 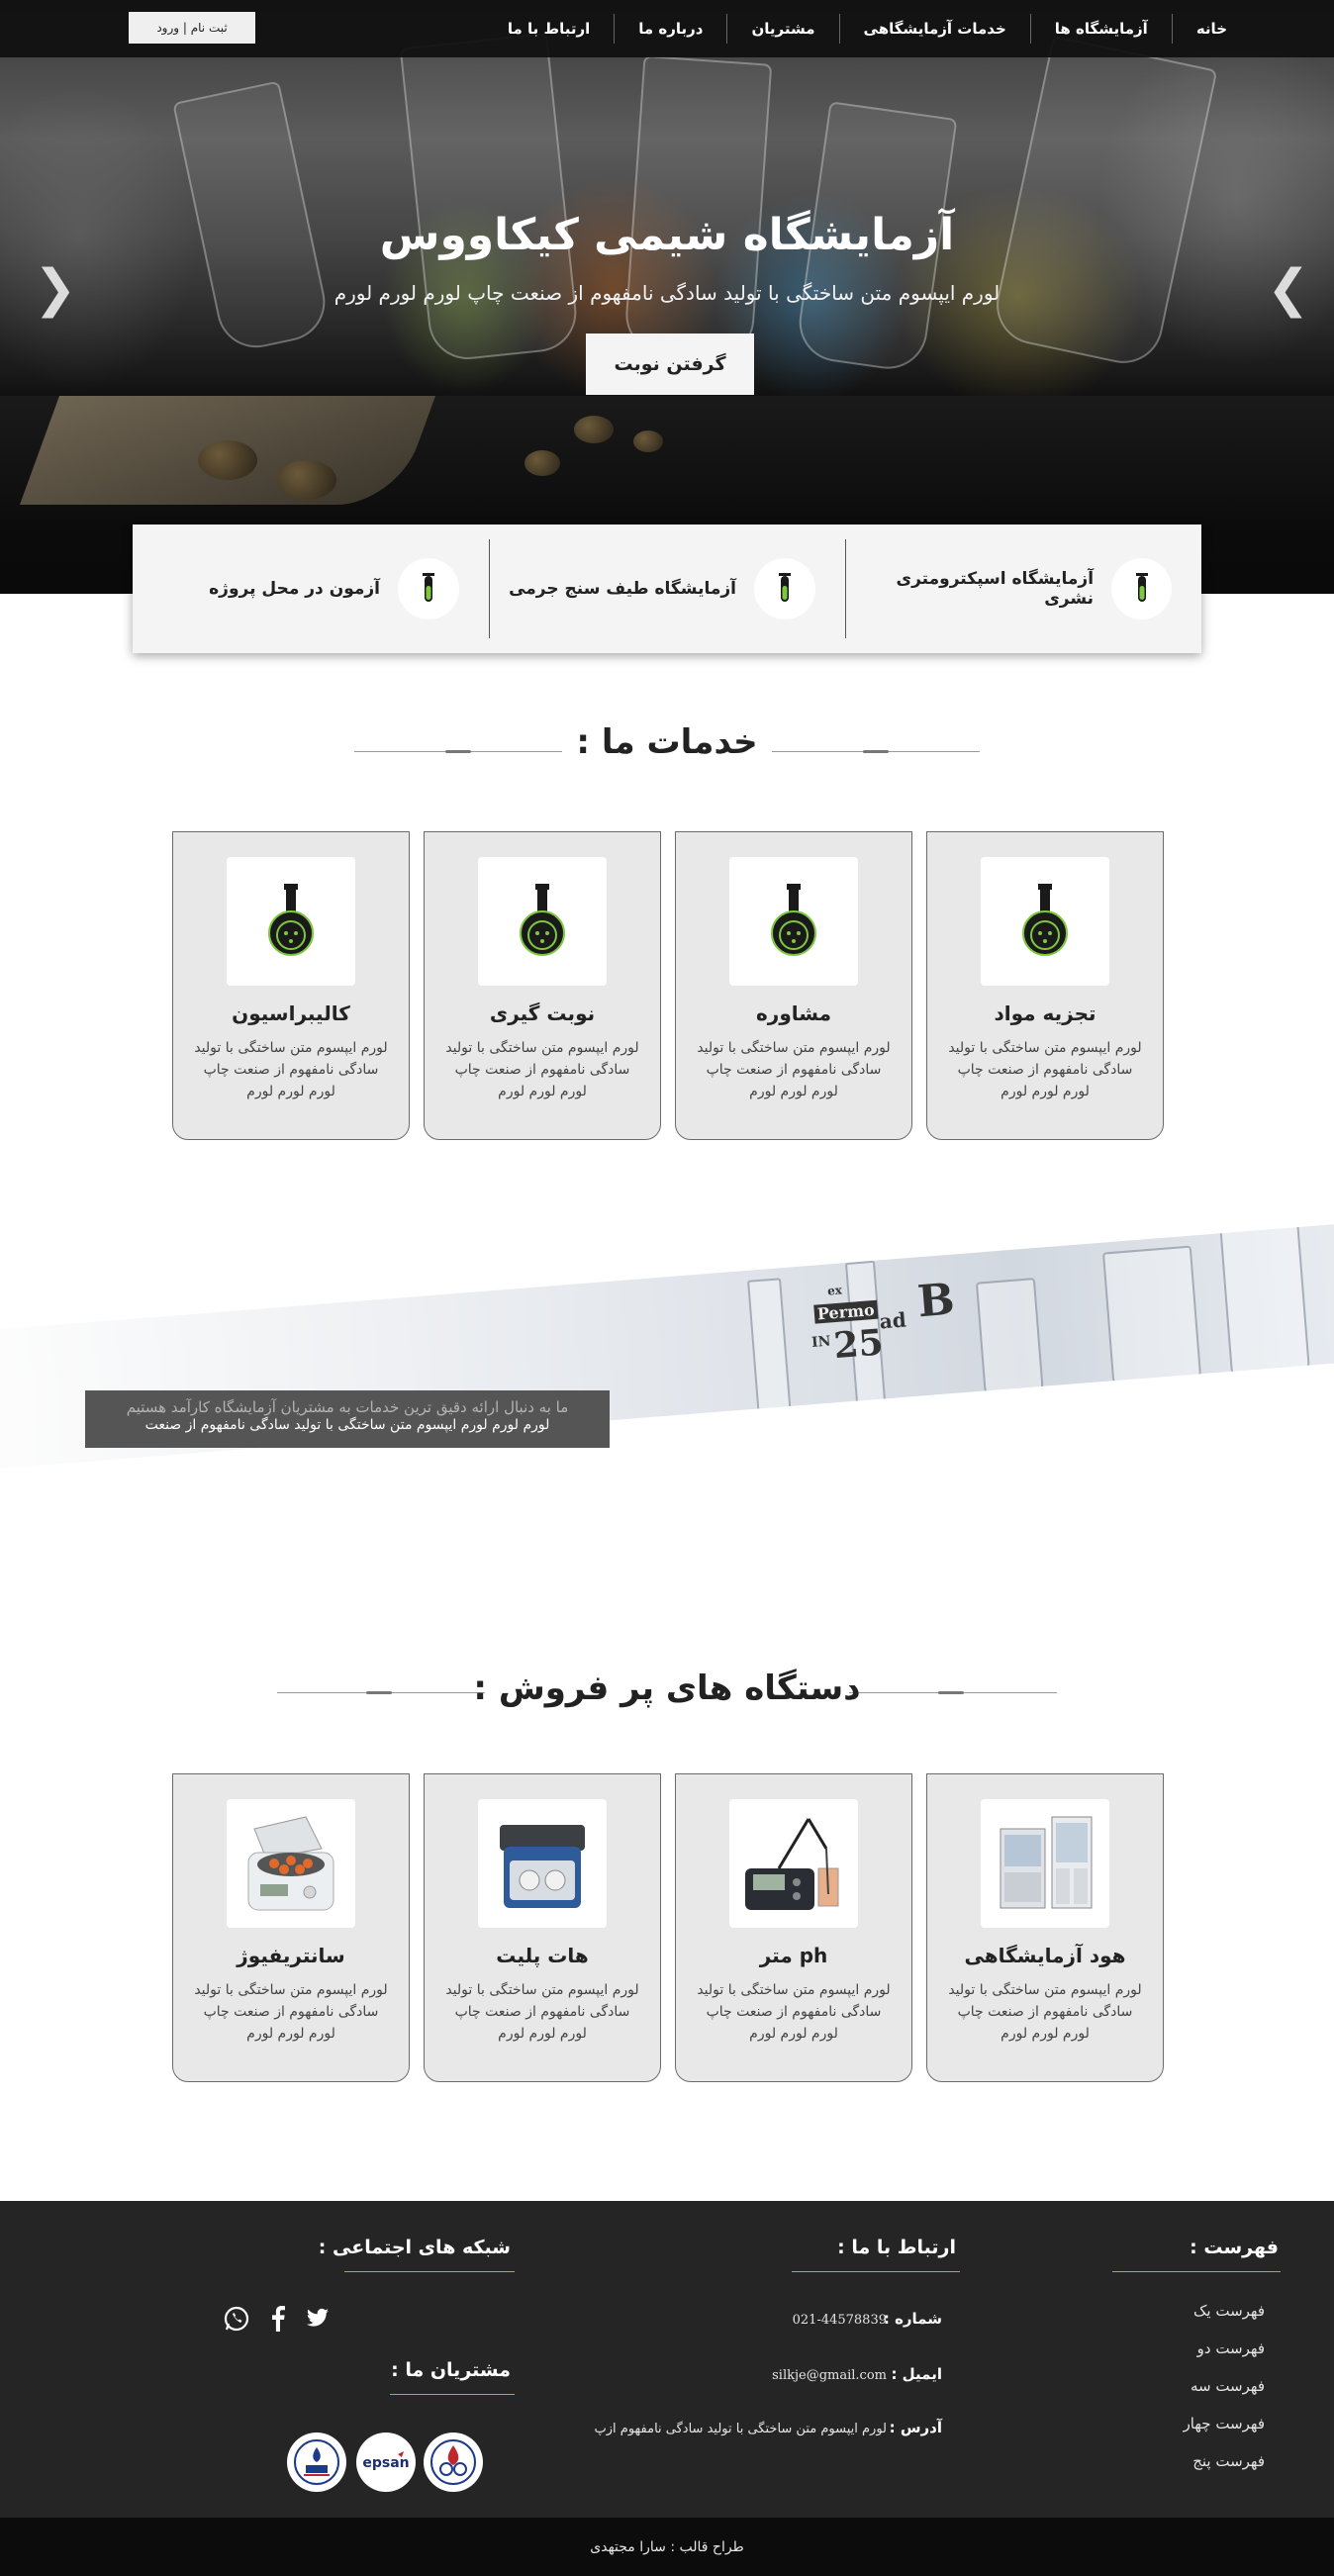 What do you see at coordinates (916, 2427) in the screenshot?
I see `address-label: آدرس :` at bounding box center [916, 2427].